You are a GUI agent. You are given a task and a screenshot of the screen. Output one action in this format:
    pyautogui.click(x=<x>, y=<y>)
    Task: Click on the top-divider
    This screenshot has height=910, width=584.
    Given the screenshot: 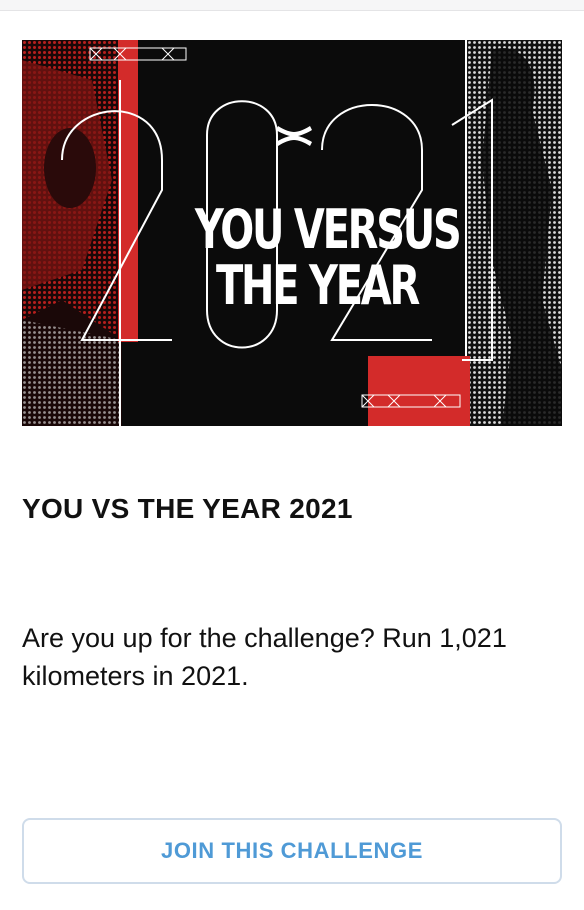 What is the action you would take?
    pyautogui.click(x=292, y=5)
    